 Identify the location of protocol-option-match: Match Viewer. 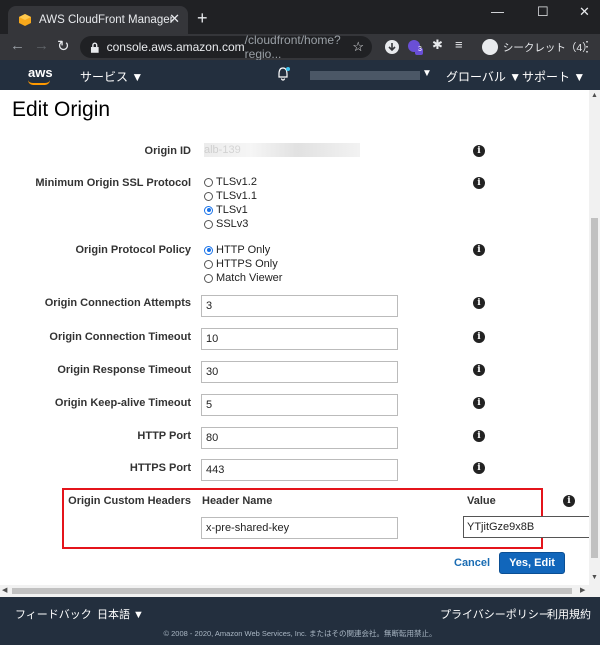
(243, 278).